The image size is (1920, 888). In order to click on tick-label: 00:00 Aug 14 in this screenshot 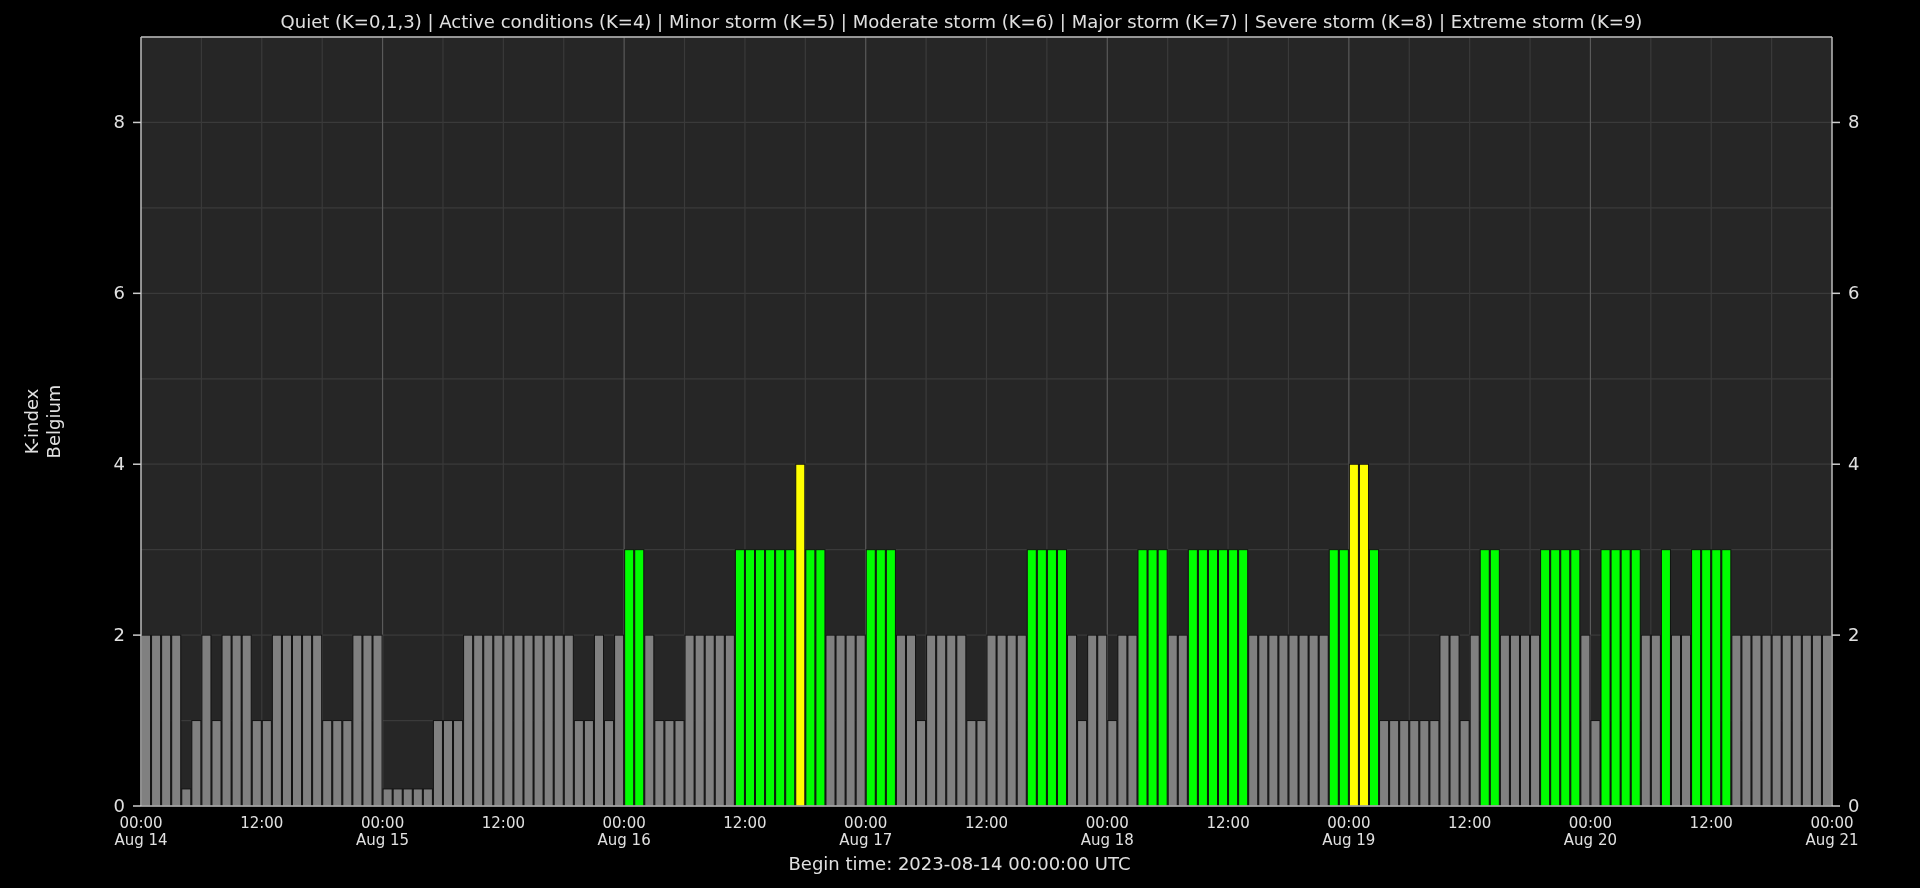, I will do `click(141, 831)`.